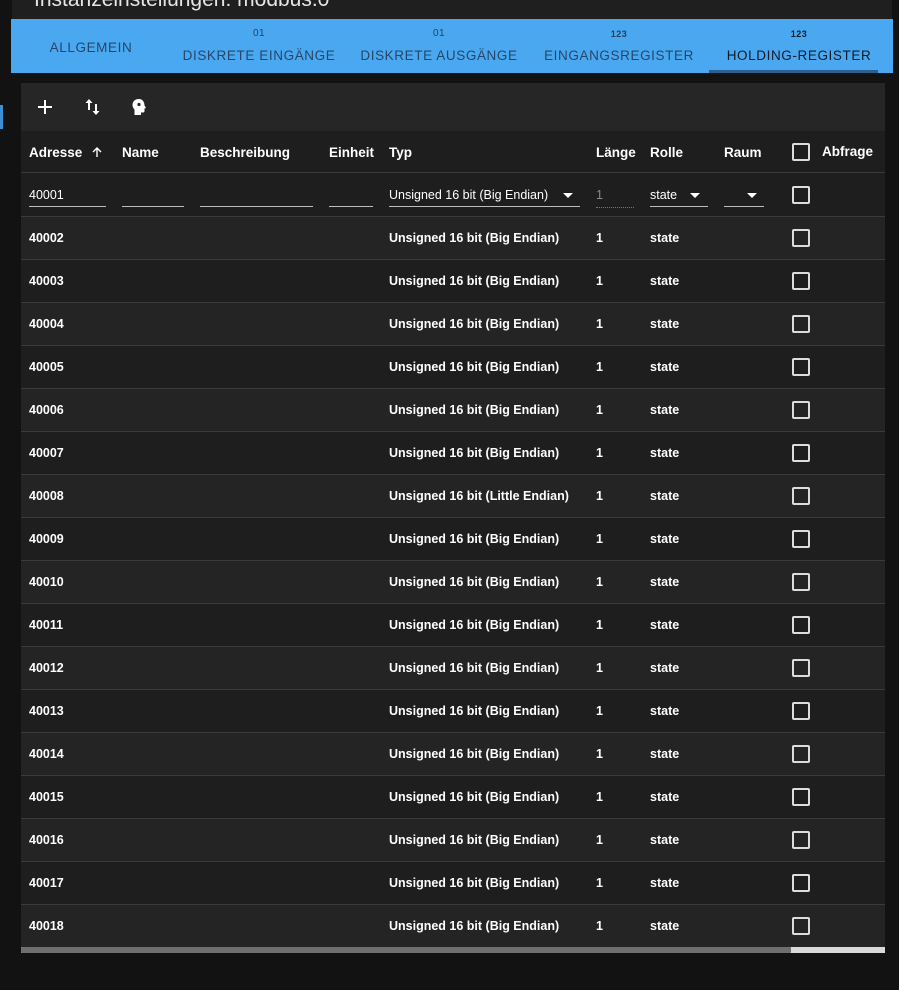 The height and width of the screenshot is (990, 899). I want to click on column-header-room: Raum, so click(743, 152).